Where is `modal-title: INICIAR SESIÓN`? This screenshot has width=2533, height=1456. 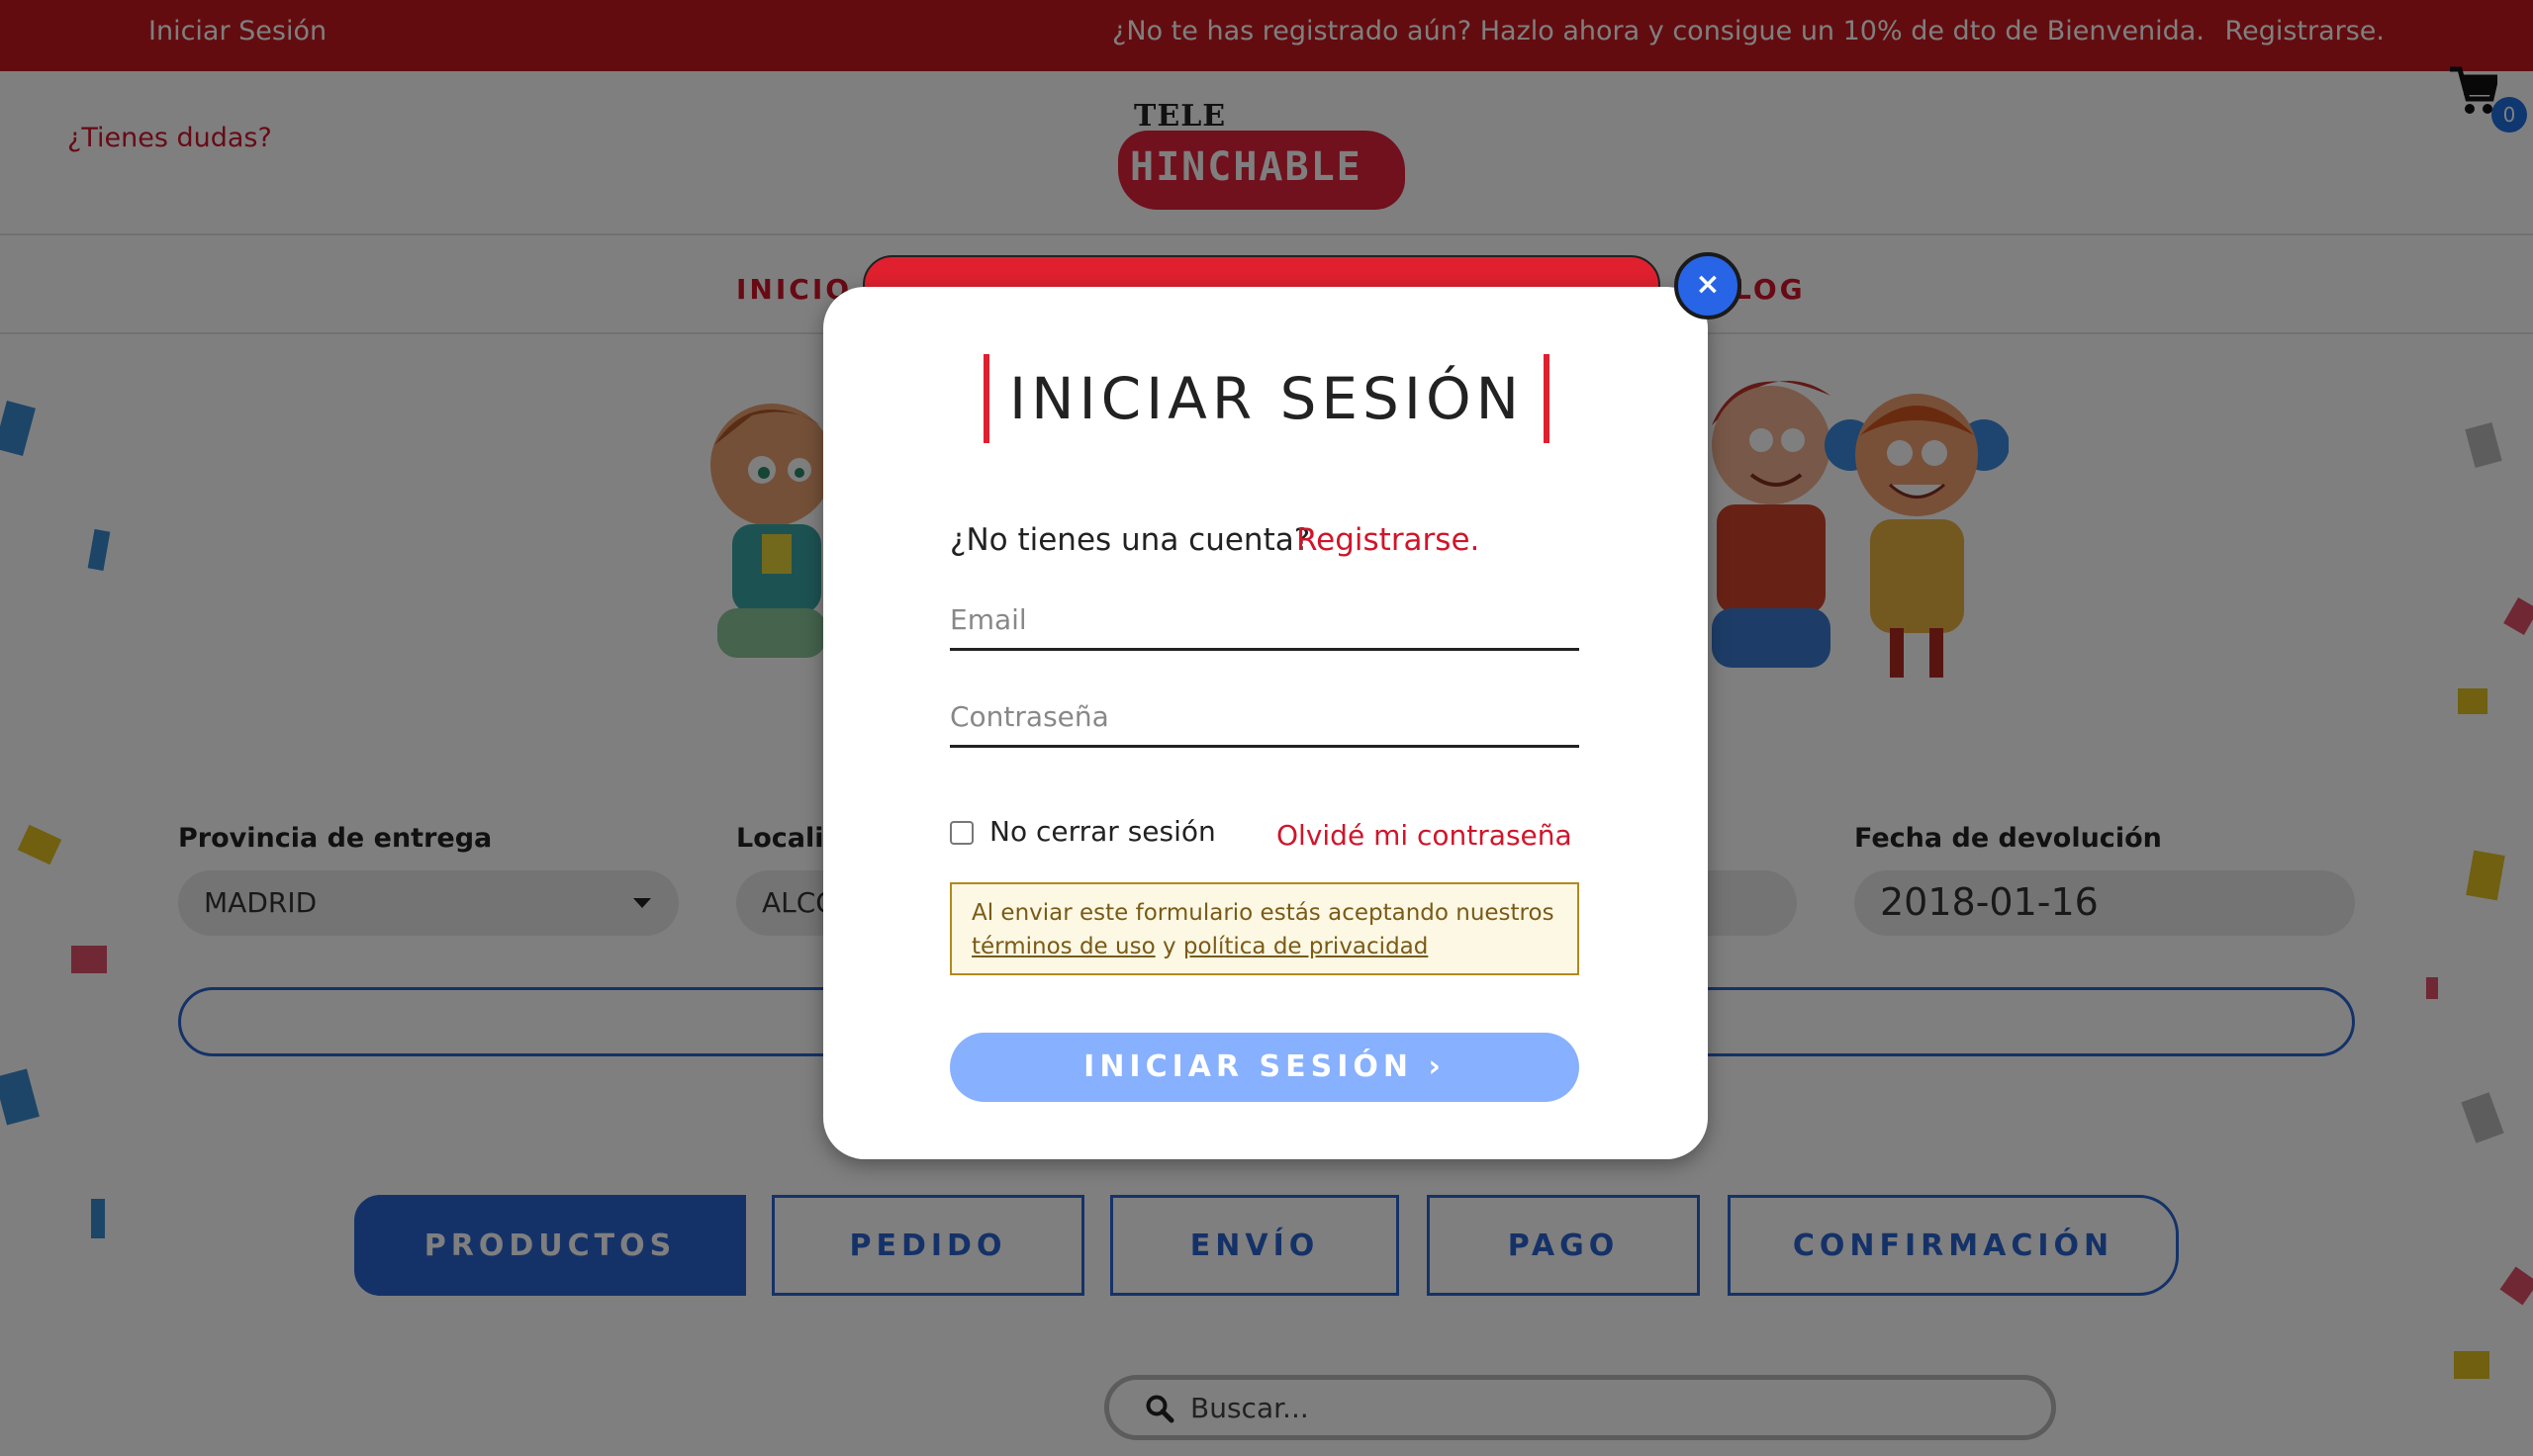 modal-title: INICIAR SESIÓN is located at coordinates (1266, 398).